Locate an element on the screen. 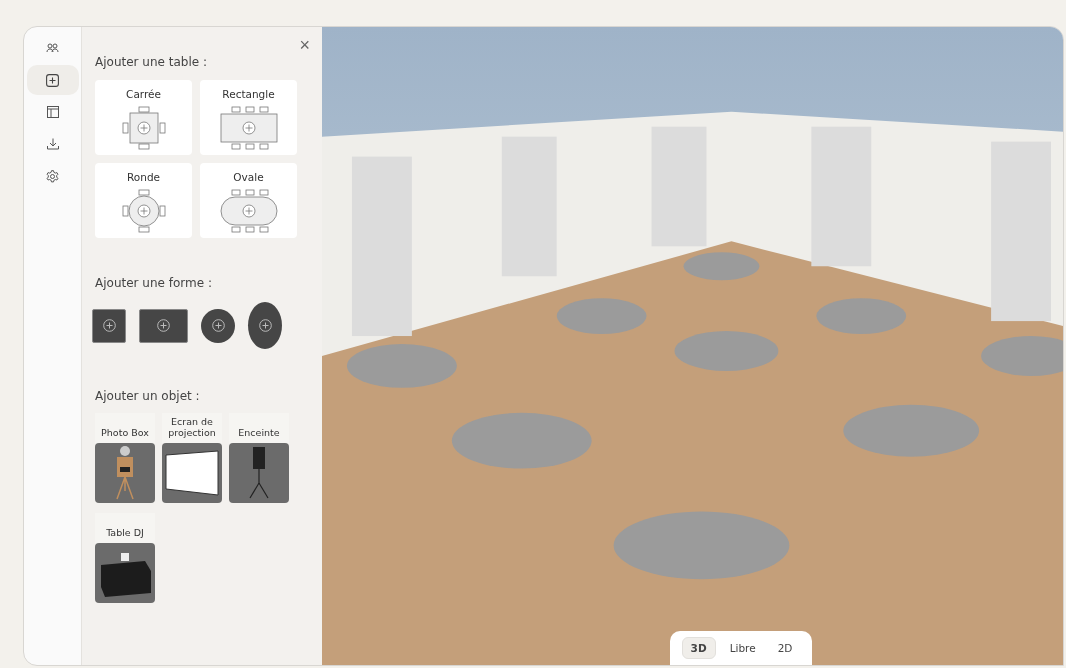  rectangle-shape-button is located at coordinates (163, 325).